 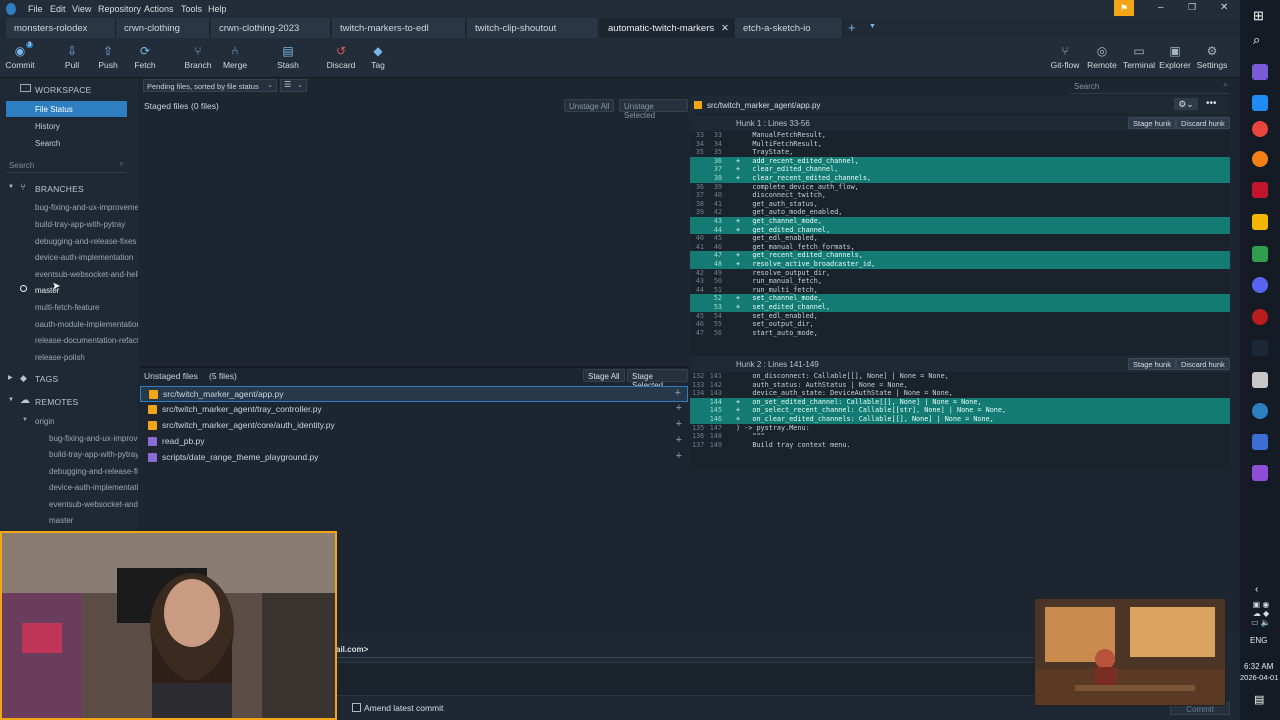 What do you see at coordinates (356, 707) in the screenshot?
I see `amend-checkbox` at bounding box center [356, 707].